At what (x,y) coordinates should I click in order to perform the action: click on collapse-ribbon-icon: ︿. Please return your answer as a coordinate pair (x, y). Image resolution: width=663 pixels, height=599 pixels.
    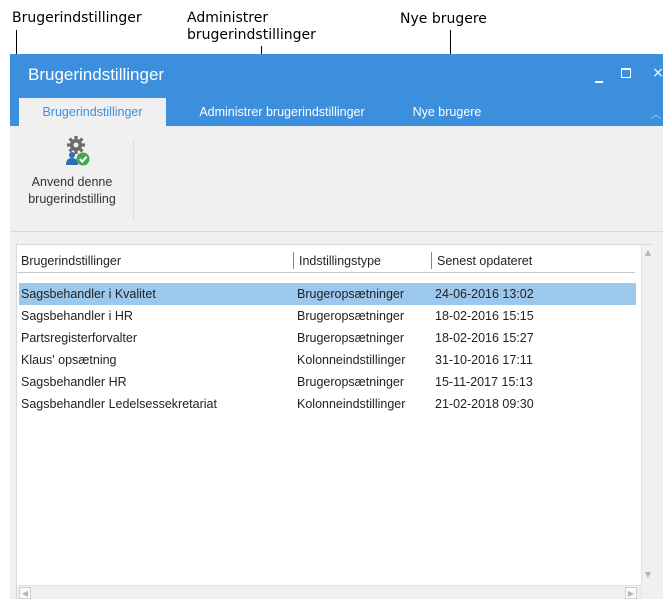
    Looking at the image, I should click on (656, 113).